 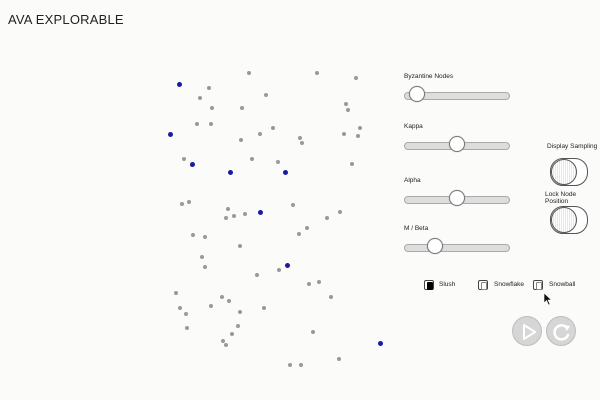 I want to click on app-title: AVA EXPLORABLE, so click(x=66, y=19).